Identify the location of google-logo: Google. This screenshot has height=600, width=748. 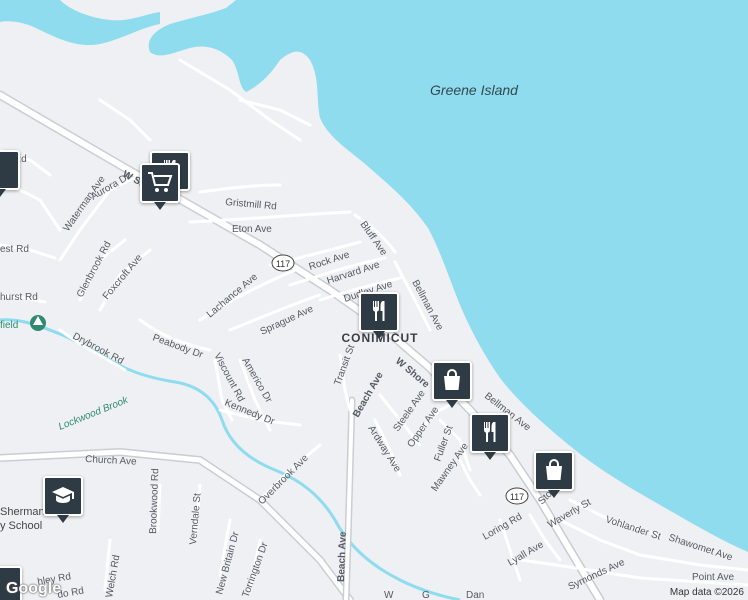
(34, 588).